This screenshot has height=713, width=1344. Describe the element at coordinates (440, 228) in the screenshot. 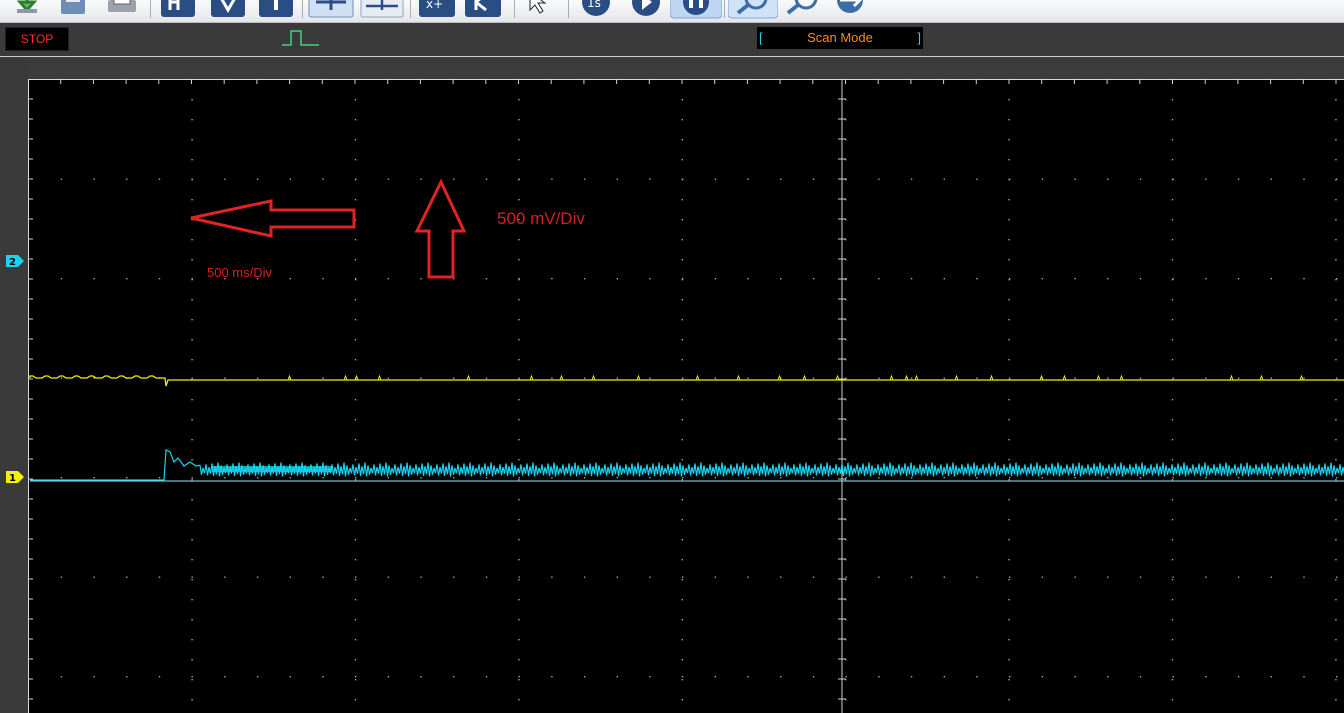

I see `up-arrow-annotation` at that location.